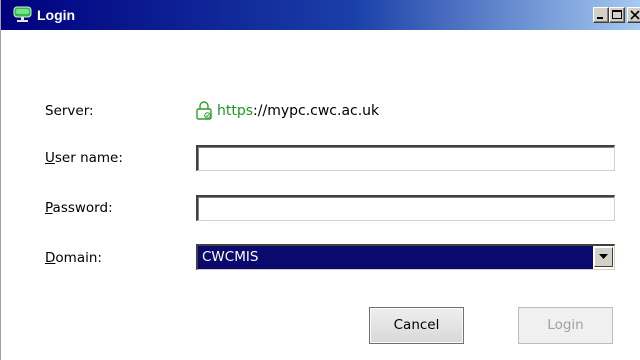 This screenshot has height=360, width=640. I want to click on domain-selected-value: CWCMIS, so click(395, 257).